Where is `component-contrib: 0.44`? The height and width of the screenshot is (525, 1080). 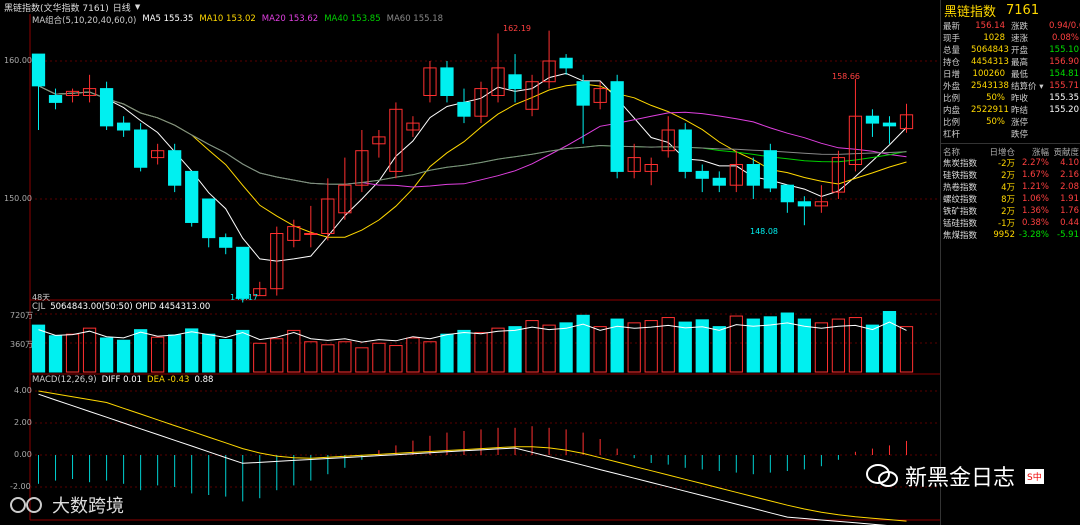 component-contrib: 0.44 is located at coordinates (1069, 223).